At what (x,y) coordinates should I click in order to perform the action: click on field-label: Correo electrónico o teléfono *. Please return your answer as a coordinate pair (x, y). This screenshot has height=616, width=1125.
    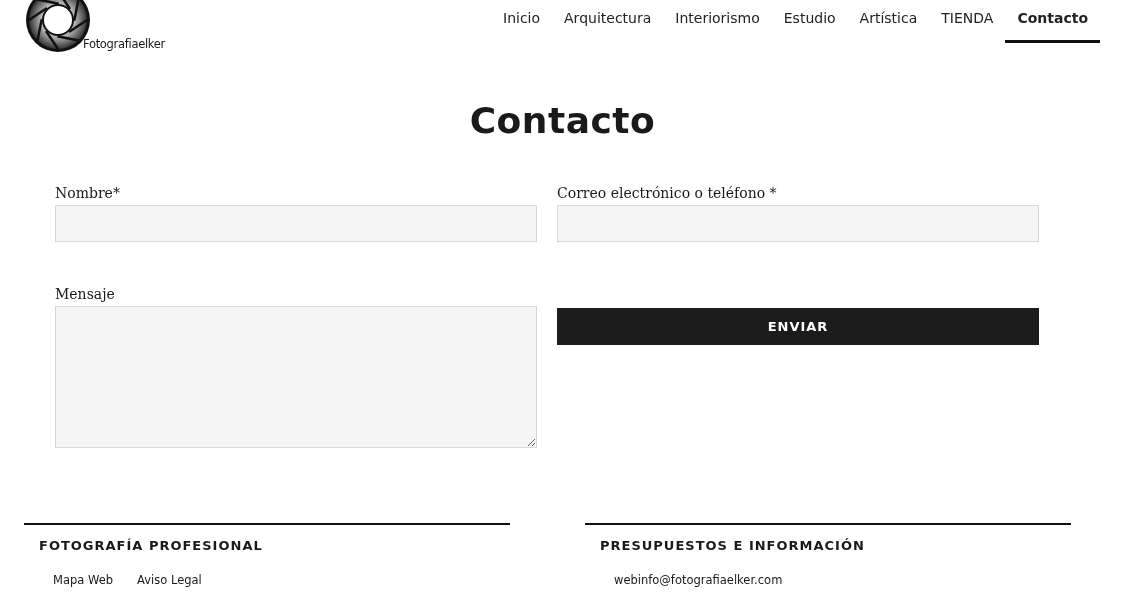
    Looking at the image, I should click on (667, 194).